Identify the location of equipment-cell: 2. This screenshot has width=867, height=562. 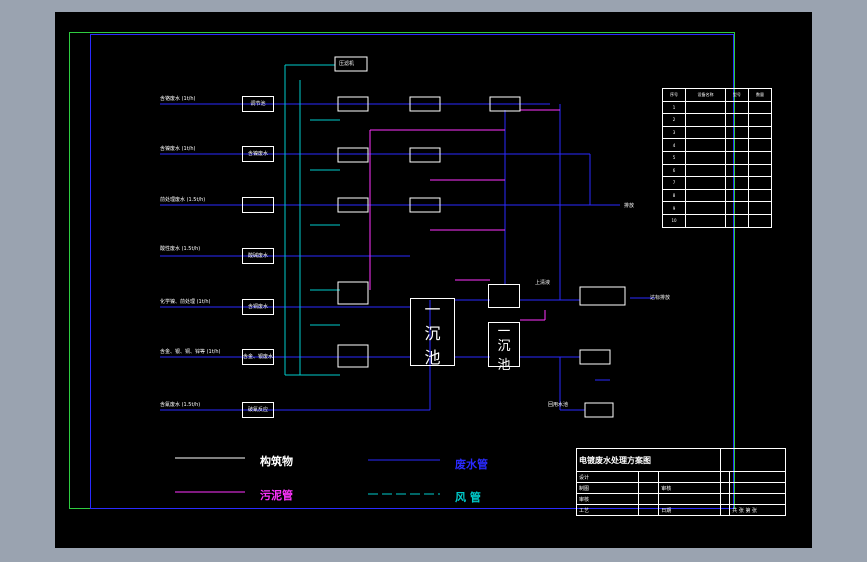
(674, 120).